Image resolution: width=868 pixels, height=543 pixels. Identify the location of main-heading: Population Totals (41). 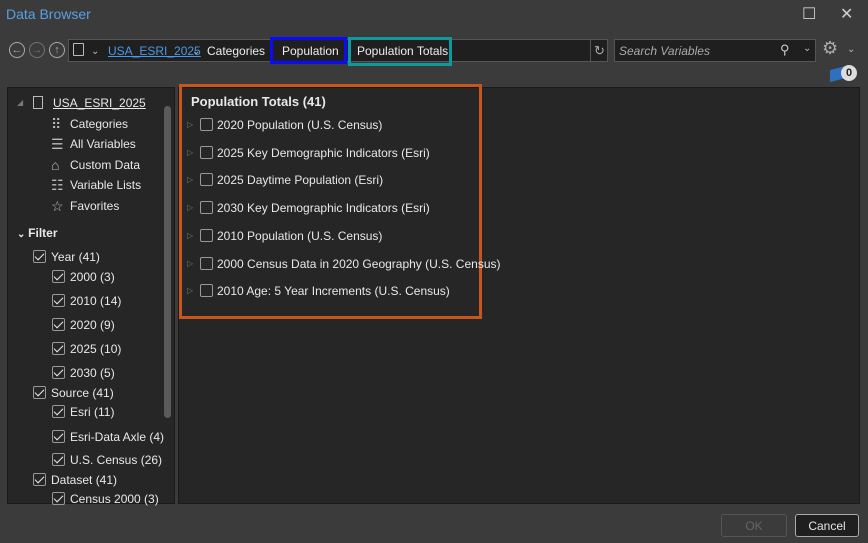
(258, 101).